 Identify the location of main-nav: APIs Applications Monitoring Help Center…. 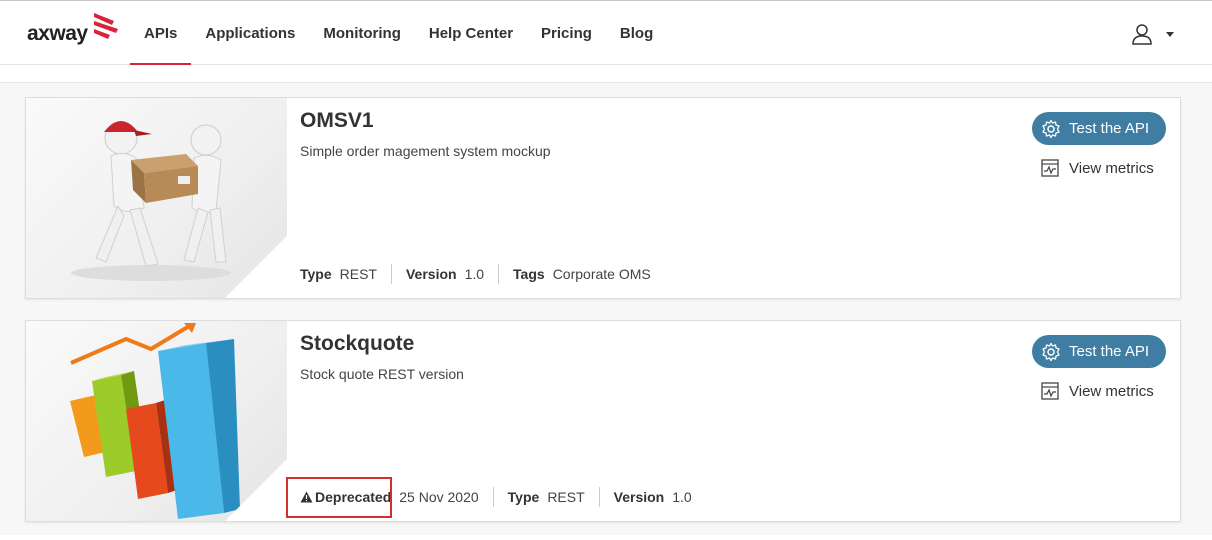
(398, 33).